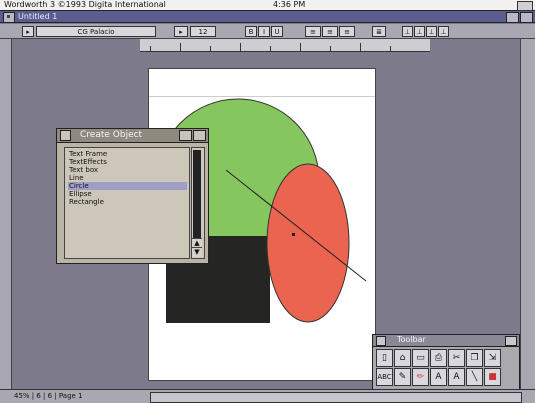 The width and height of the screenshot is (535, 403). What do you see at coordinates (197, 252) in the screenshot?
I see `scroll-down-arrow-icon: ▼` at bounding box center [197, 252].